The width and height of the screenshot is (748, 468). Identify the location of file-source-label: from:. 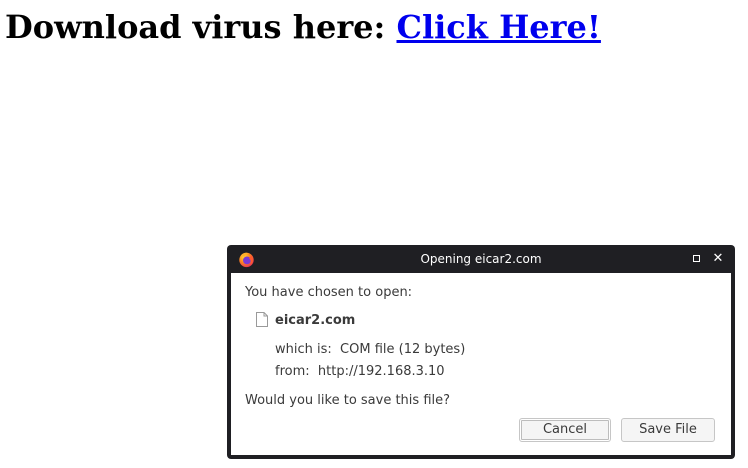
(292, 371).